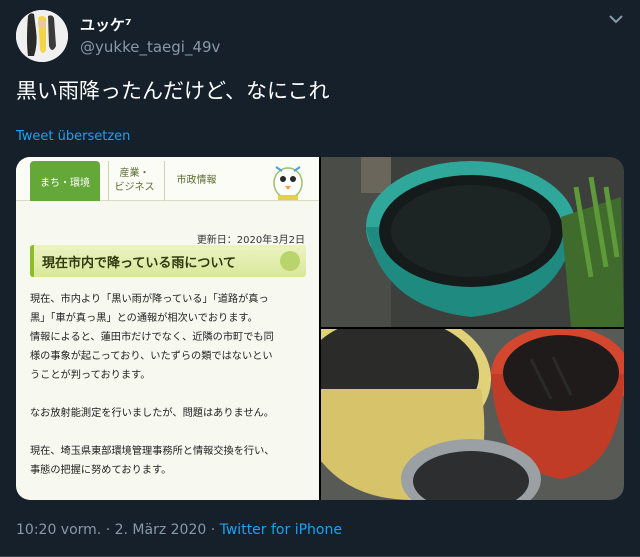  What do you see at coordinates (65, 181) in the screenshot?
I see `site-nav-tab-active: まち・環境` at bounding box center [65, 181].